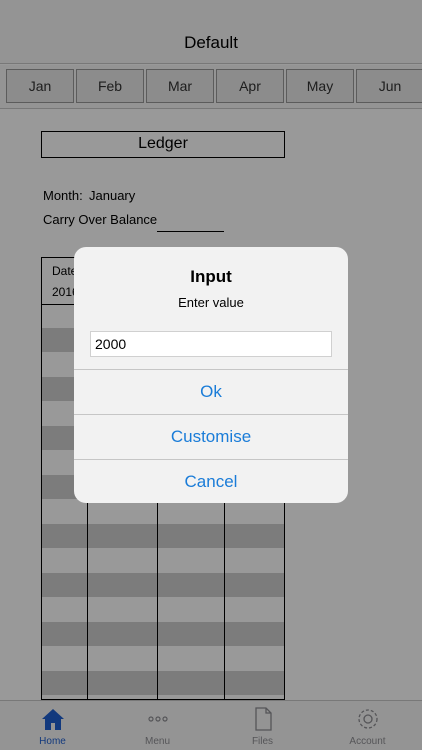 Image resolution: width=422 pixels, height=751 pixels. Describe the element at coordinates (211, 344) in the screenshot. I see `value-input` at that location.